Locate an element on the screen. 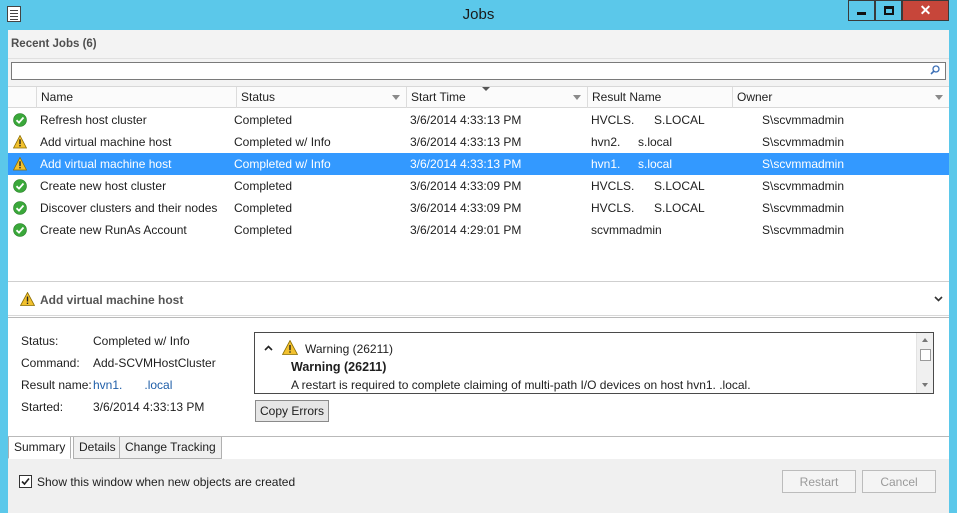 The image size is (957, 513). started-value: 3/6/2014 4:33:13 PM is located at coordinates (149, 407).